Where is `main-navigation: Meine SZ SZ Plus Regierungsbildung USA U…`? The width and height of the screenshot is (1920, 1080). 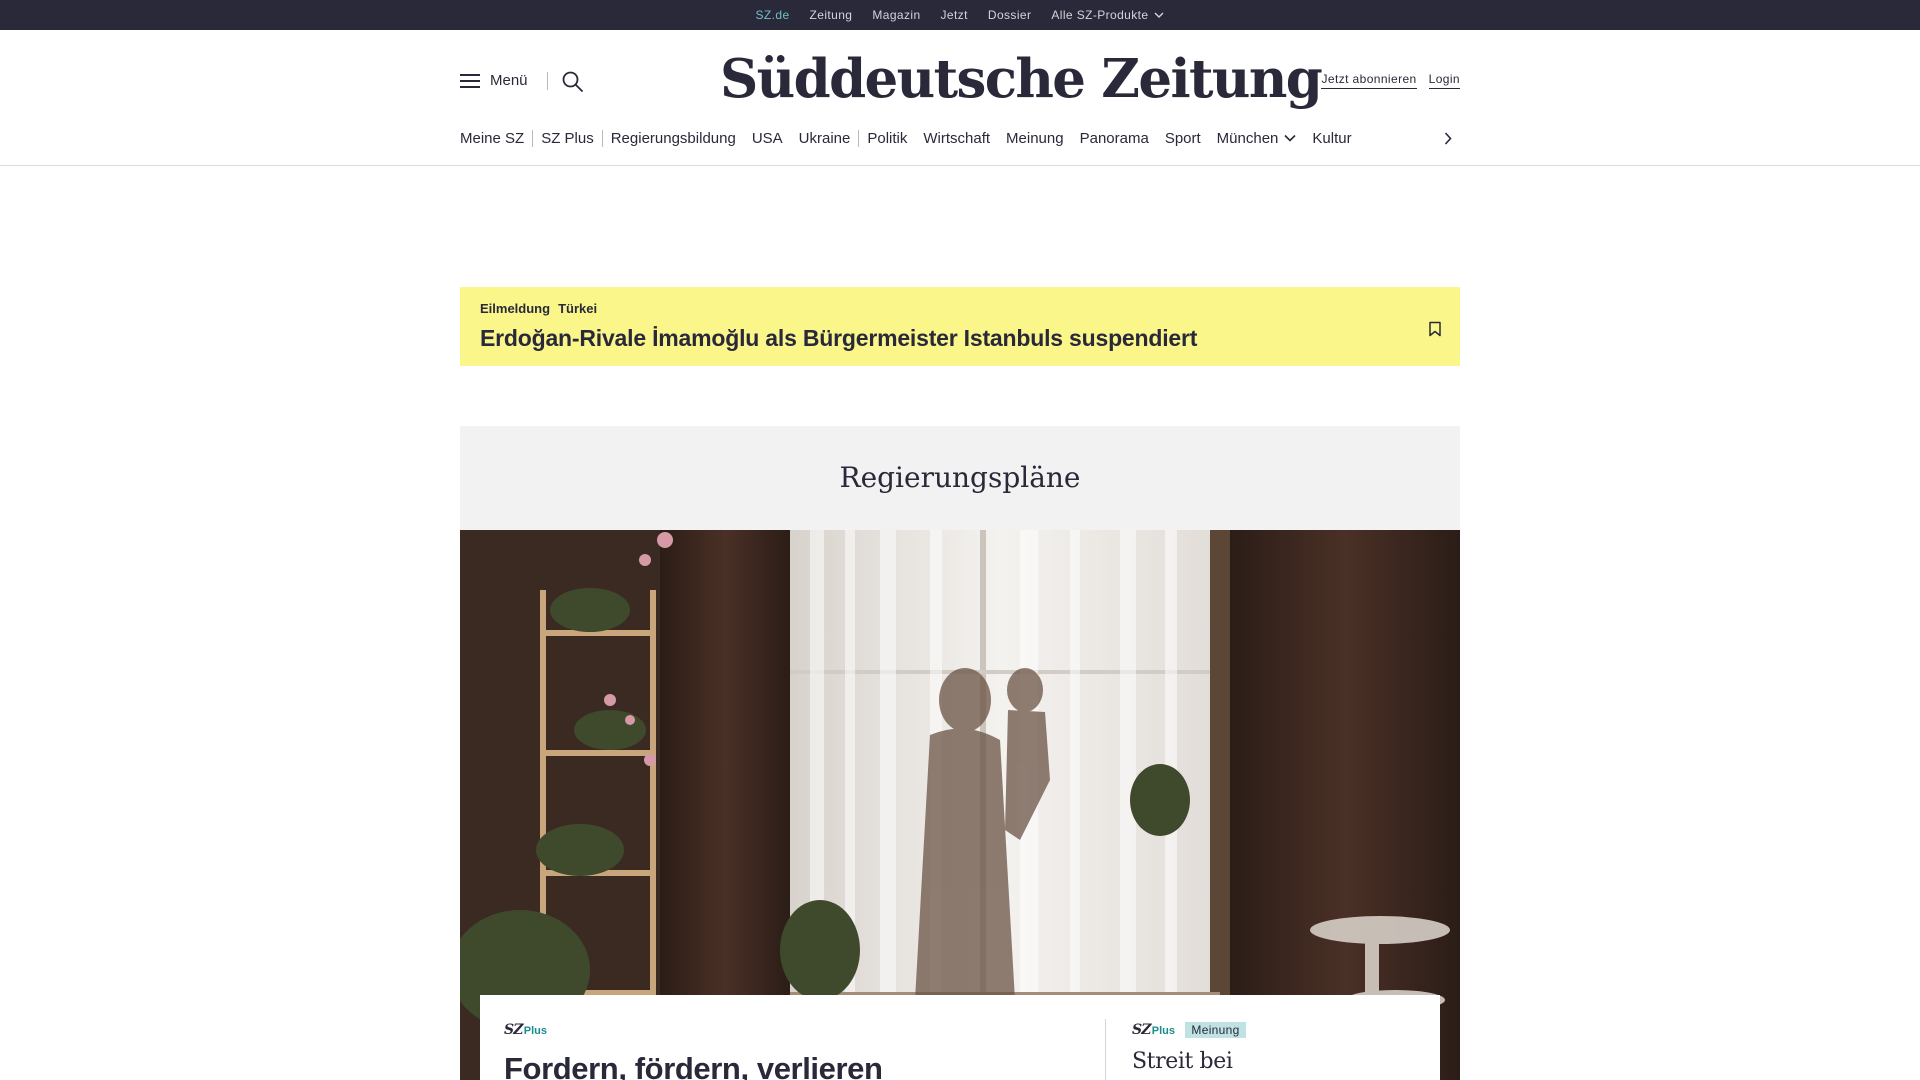 main-navigation: Meine SZ SZ Plus Regierungsbildung USA U… is located at coordinates (960, 138).